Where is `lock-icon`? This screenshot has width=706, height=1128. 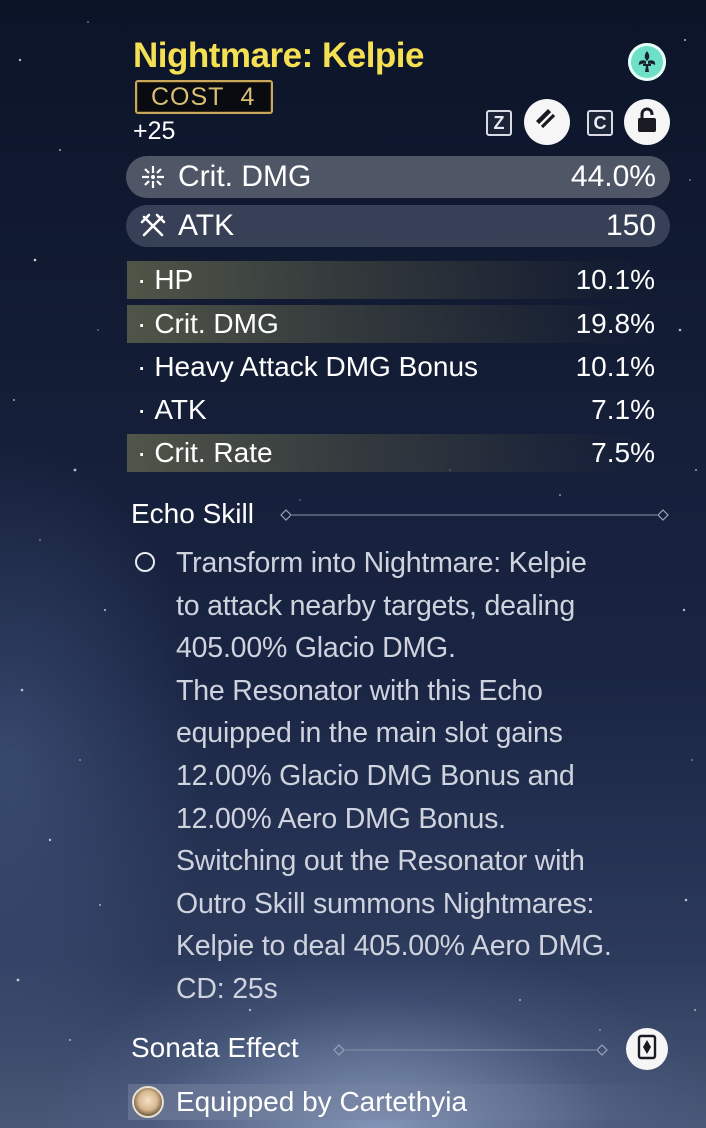 lock-icon is located at coordinates (647, 122).